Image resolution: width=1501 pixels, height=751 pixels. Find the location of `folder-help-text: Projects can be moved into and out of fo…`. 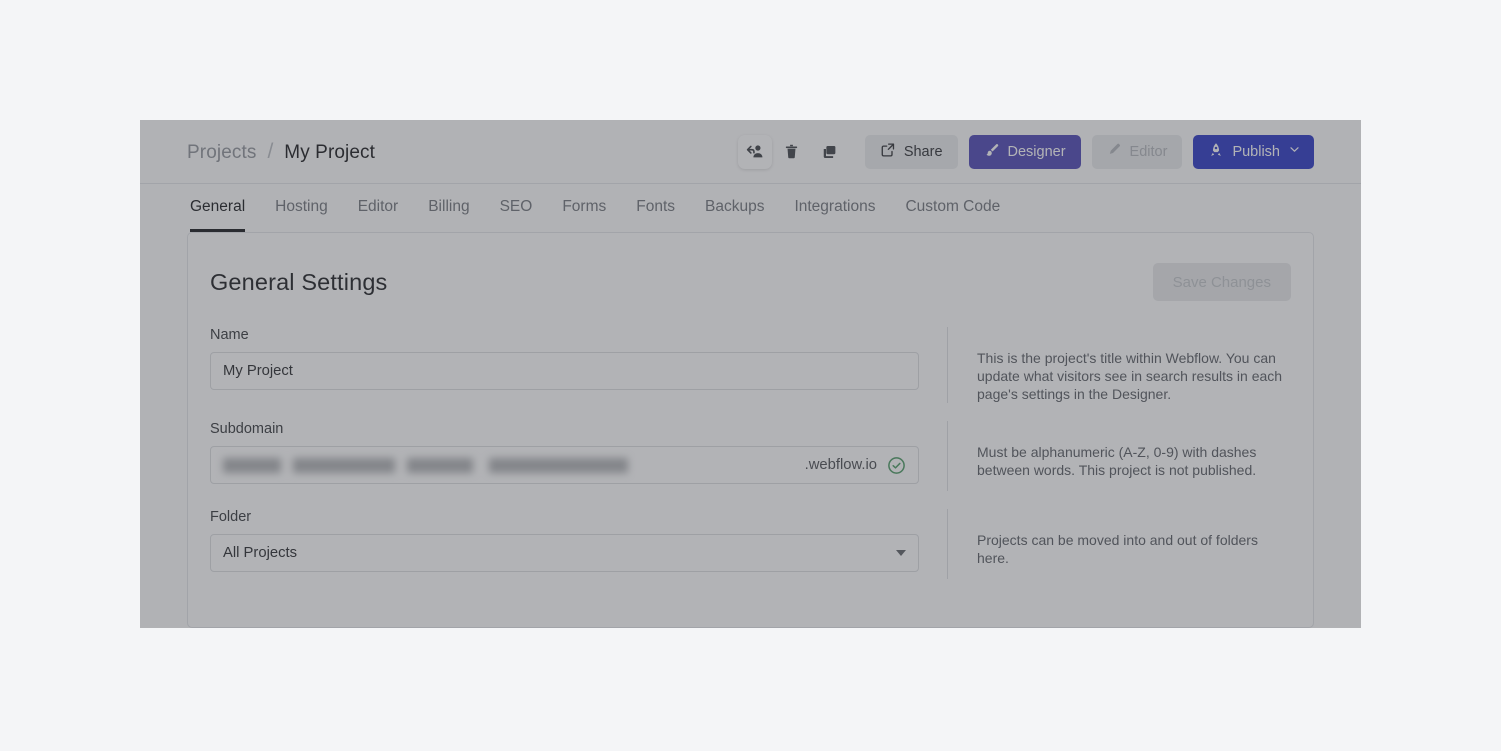

folder-help-text: Projects can be moved into and out of fo… is located at coordinates (1117, 549).